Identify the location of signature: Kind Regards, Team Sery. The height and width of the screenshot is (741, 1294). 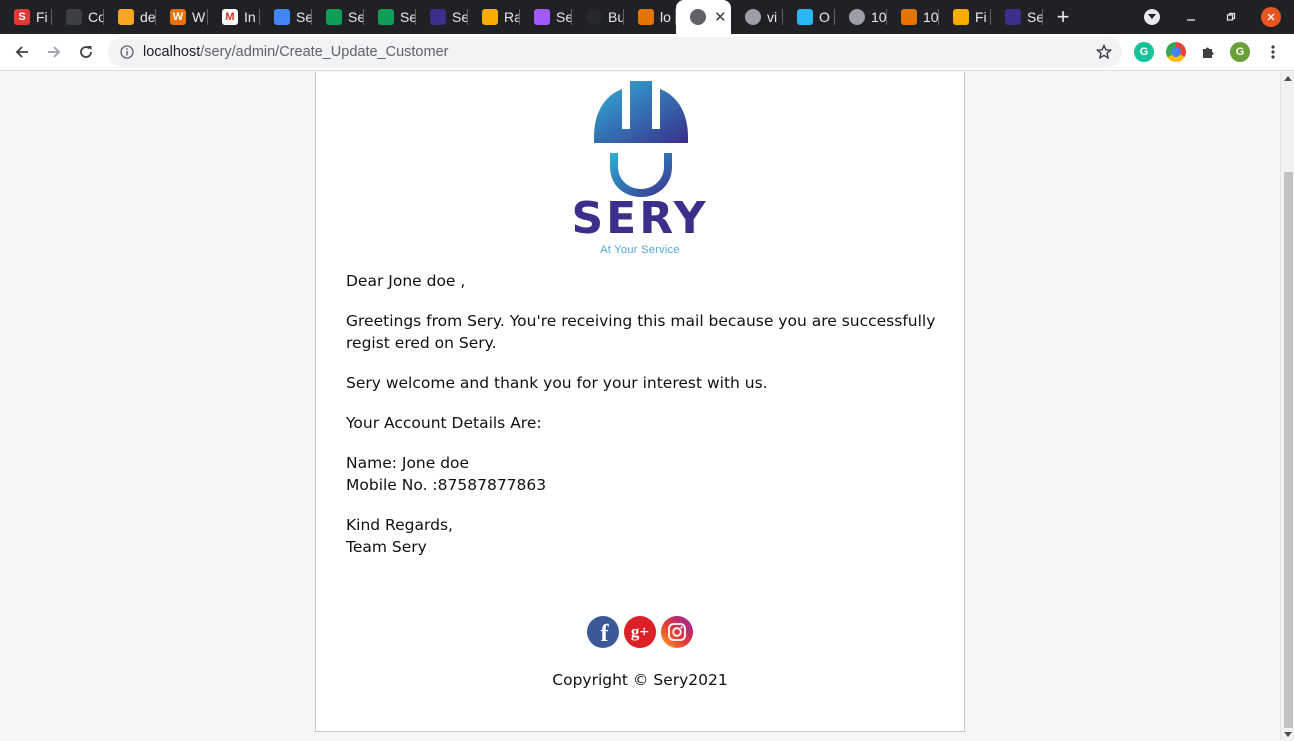
(641, 536).